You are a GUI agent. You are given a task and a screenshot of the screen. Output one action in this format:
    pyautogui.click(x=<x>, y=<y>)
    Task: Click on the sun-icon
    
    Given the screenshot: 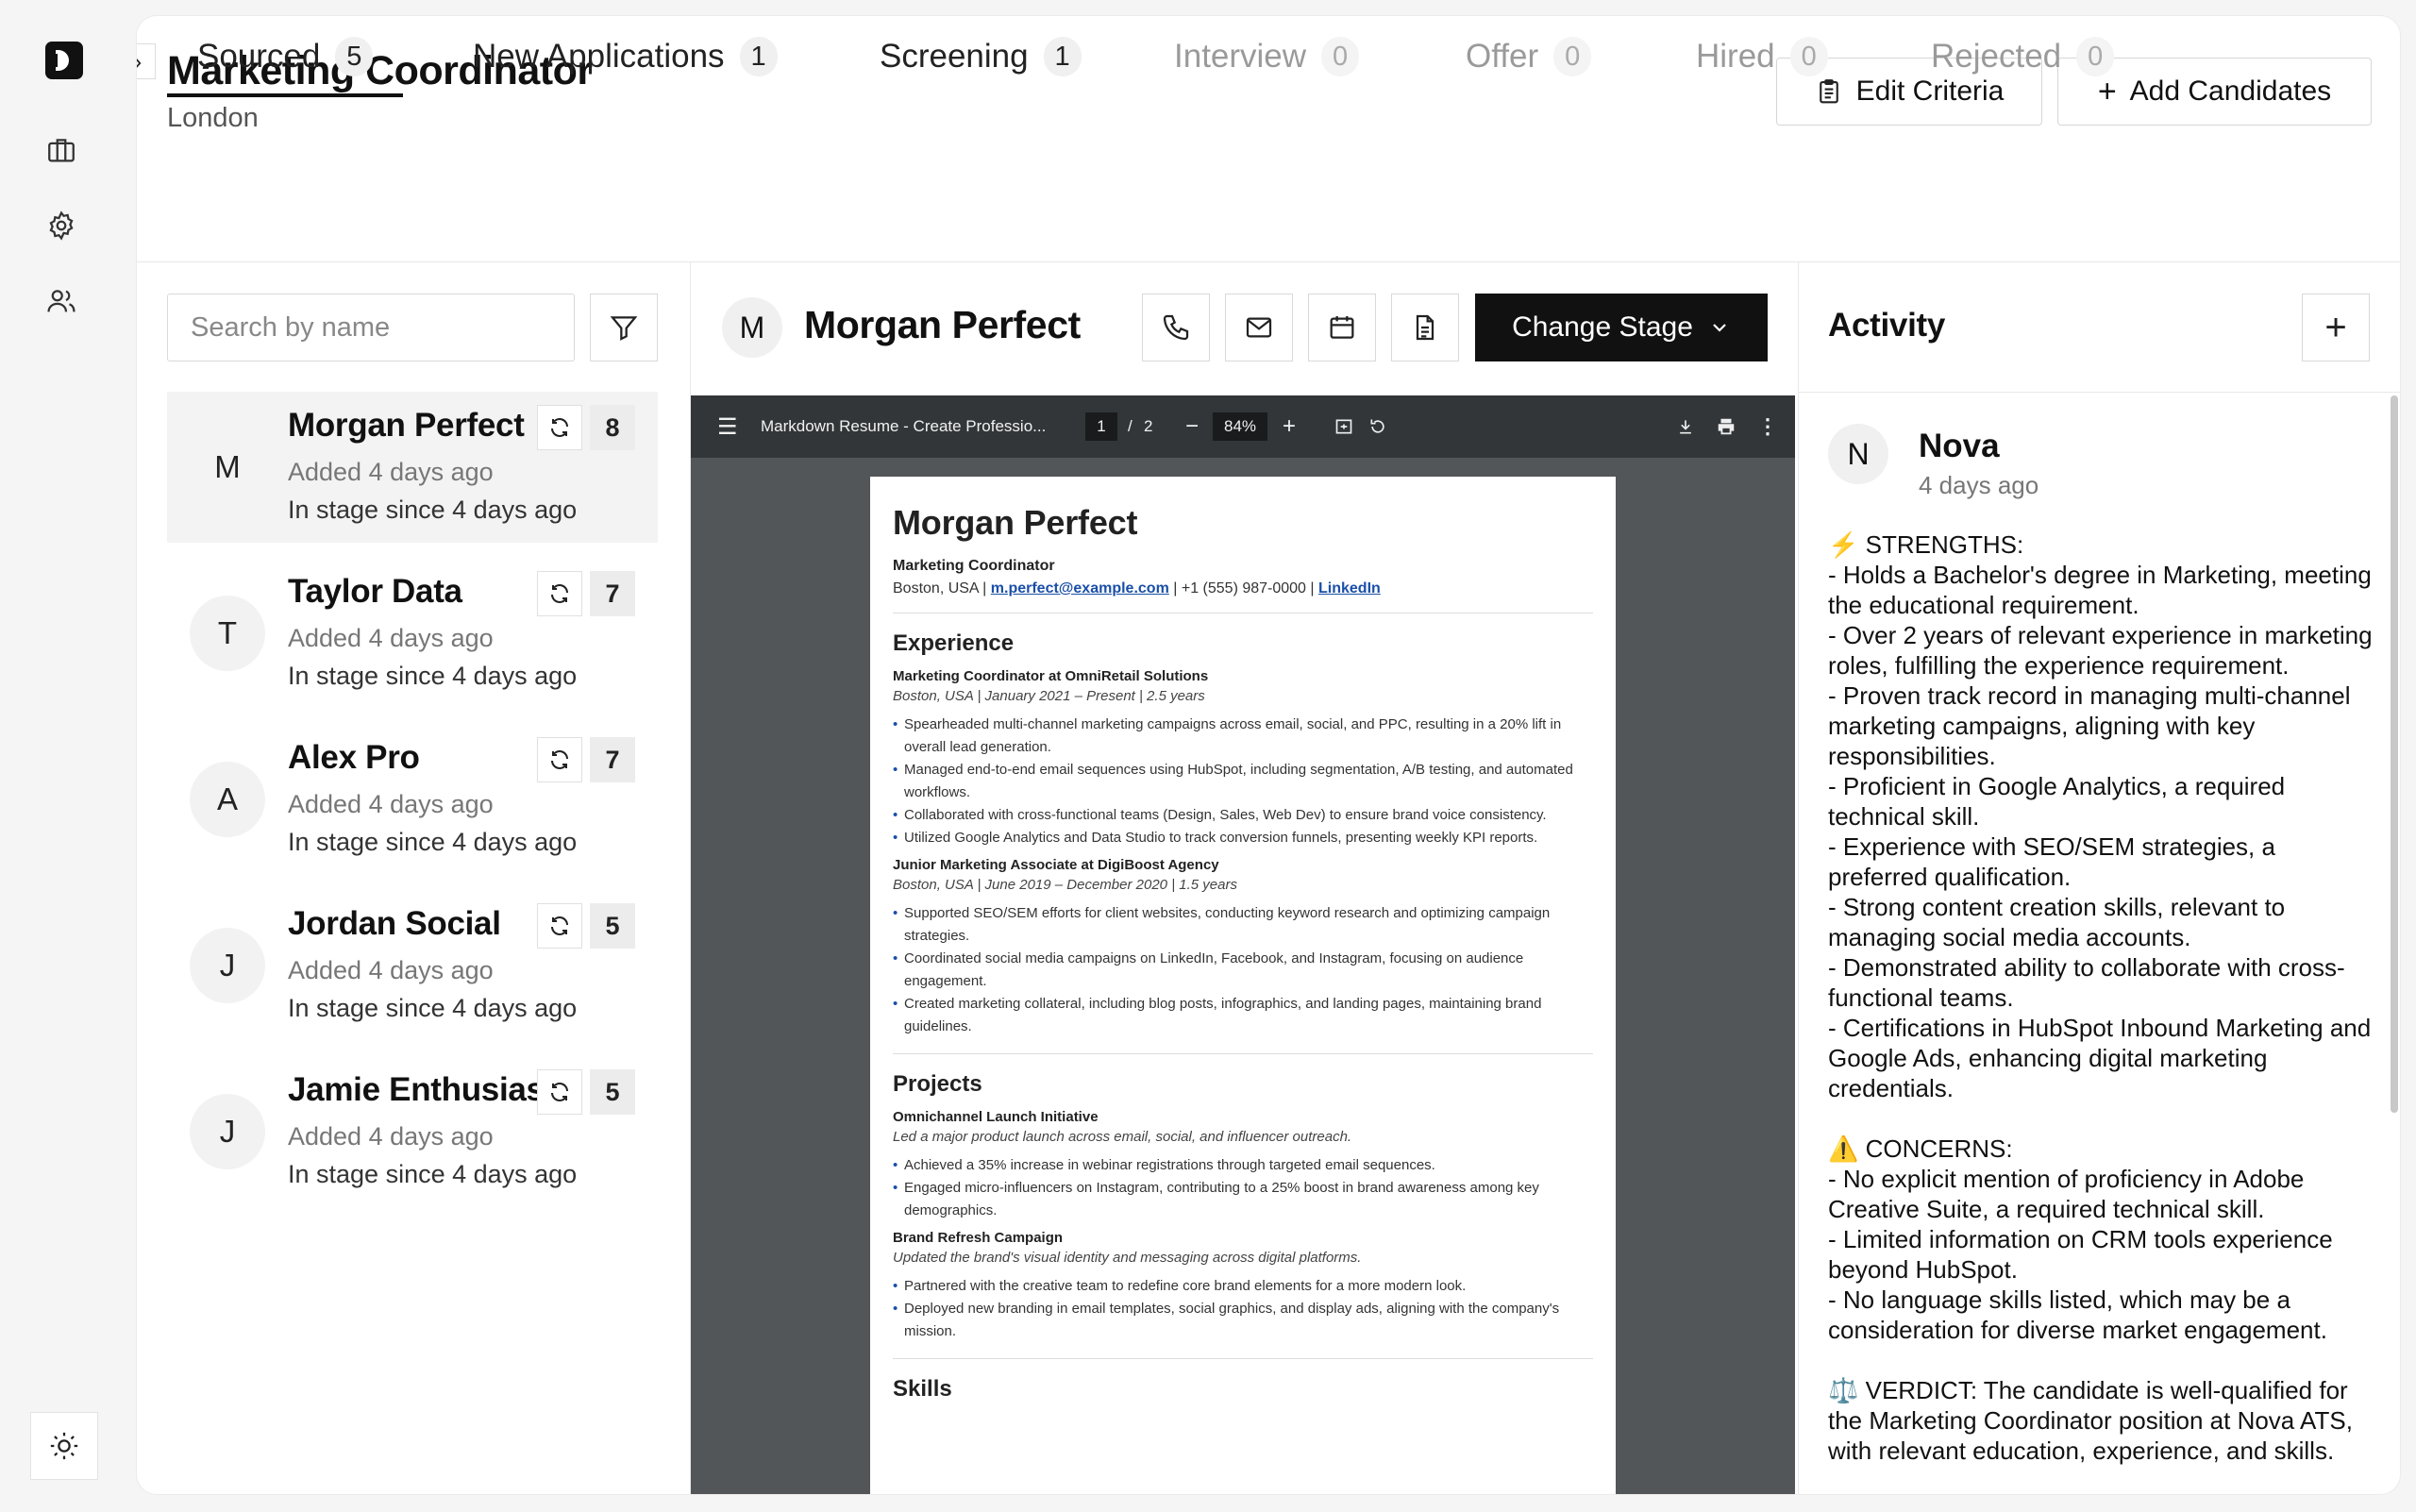 What is the action you would take?
    pyautogui.click(x=64, y=1446)
    